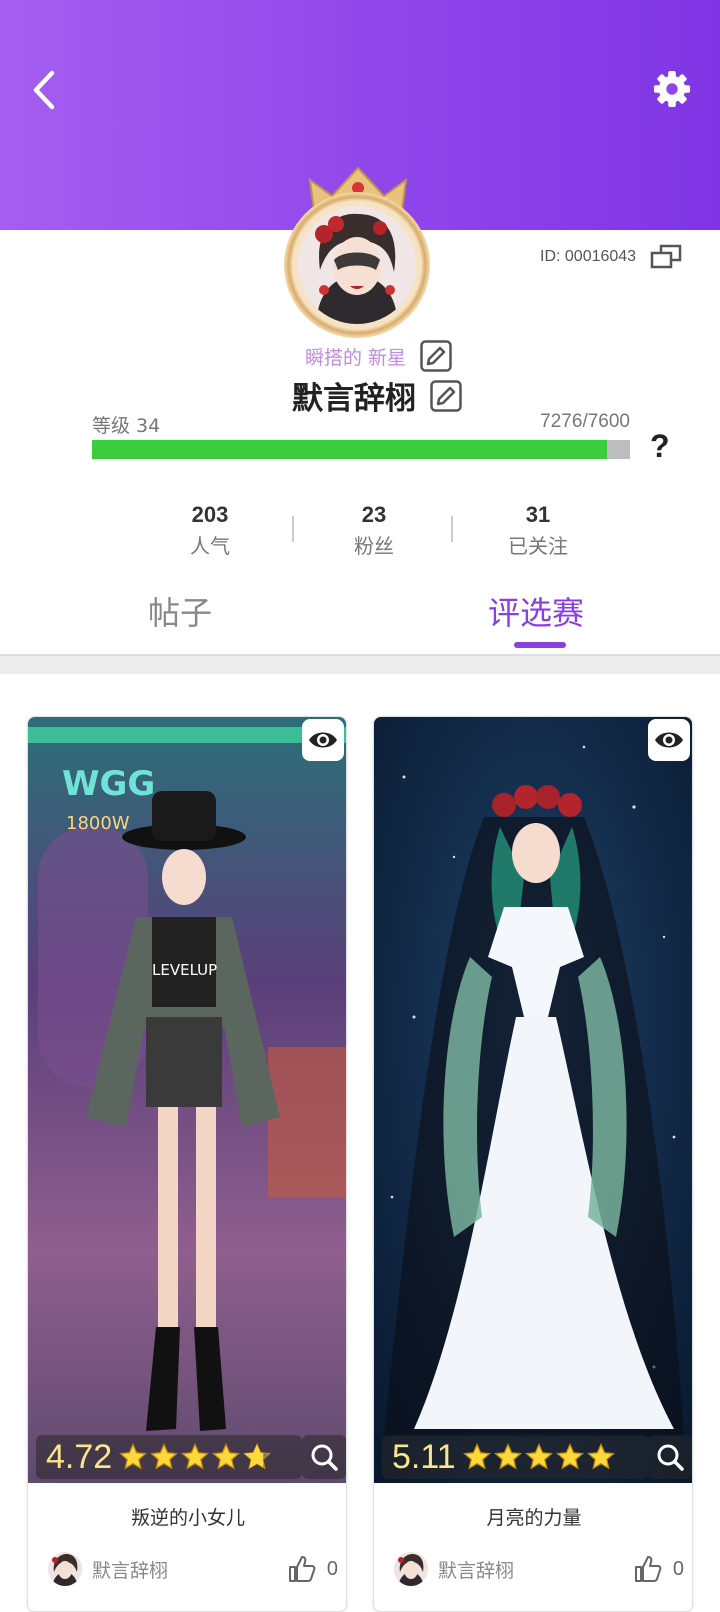 The image size is (720, 1612). I want to click on section-divider, so click(360, 664).